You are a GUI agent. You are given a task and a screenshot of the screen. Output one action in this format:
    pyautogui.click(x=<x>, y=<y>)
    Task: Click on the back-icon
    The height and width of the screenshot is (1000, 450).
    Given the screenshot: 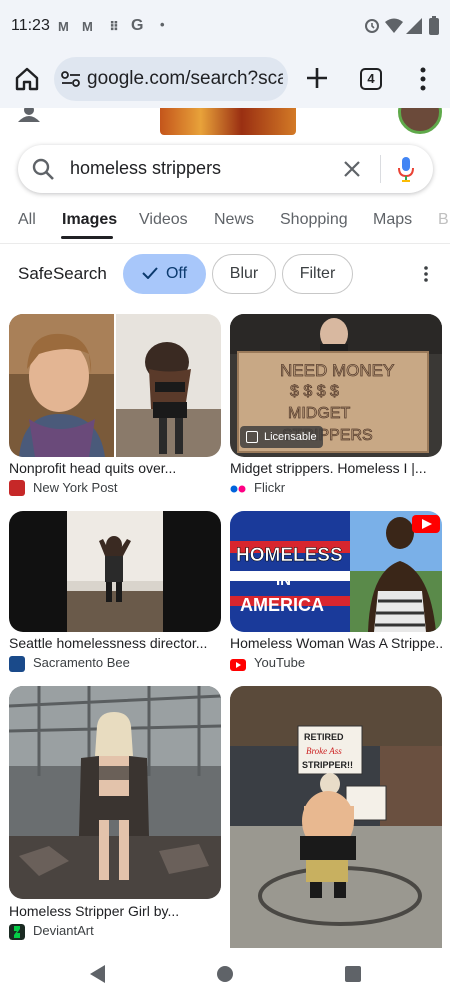 What is the action you would take?
    pyautogui.click(x=97, y=974)
    